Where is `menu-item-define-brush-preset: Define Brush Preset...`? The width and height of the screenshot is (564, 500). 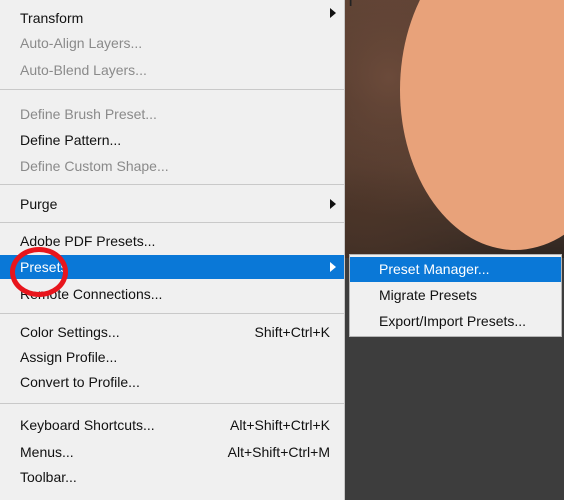
menu-item-define-brush-preset: Define Brush Preset... is located at coordinates (172, 114).